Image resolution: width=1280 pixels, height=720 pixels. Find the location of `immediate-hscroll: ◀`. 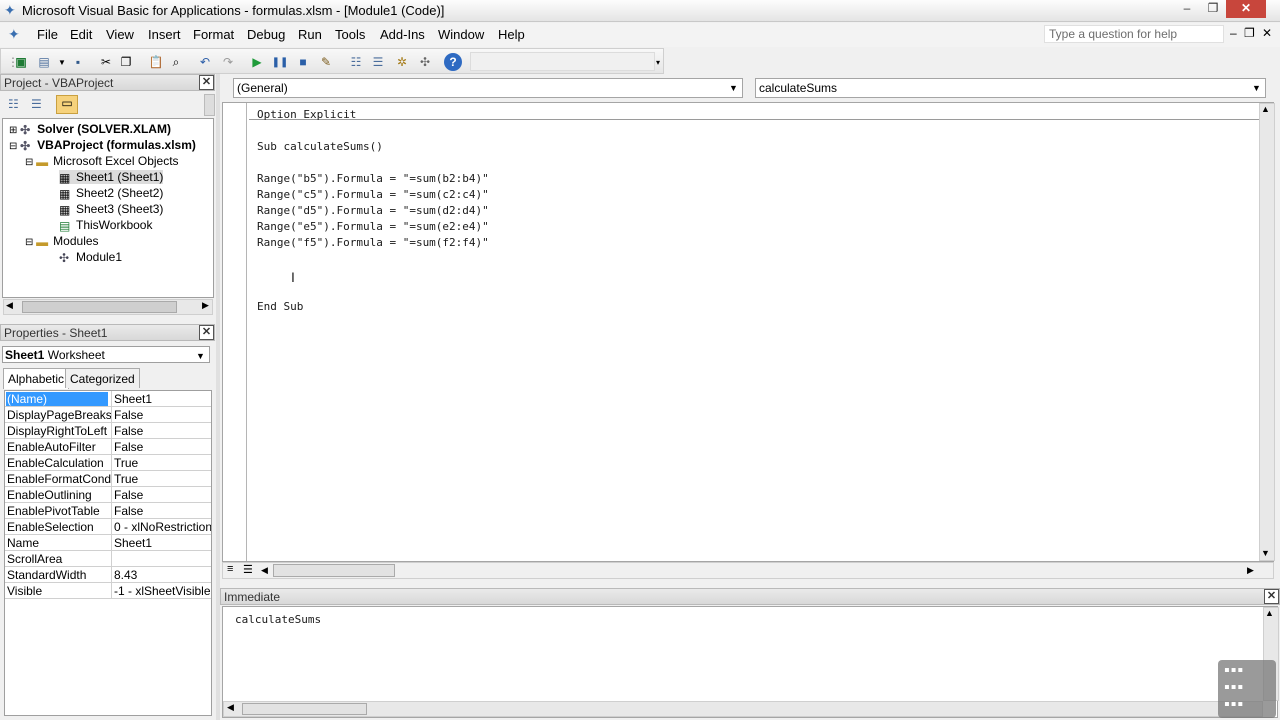

immediate-hscroll: ◀ is located at coordinates (743, 709).